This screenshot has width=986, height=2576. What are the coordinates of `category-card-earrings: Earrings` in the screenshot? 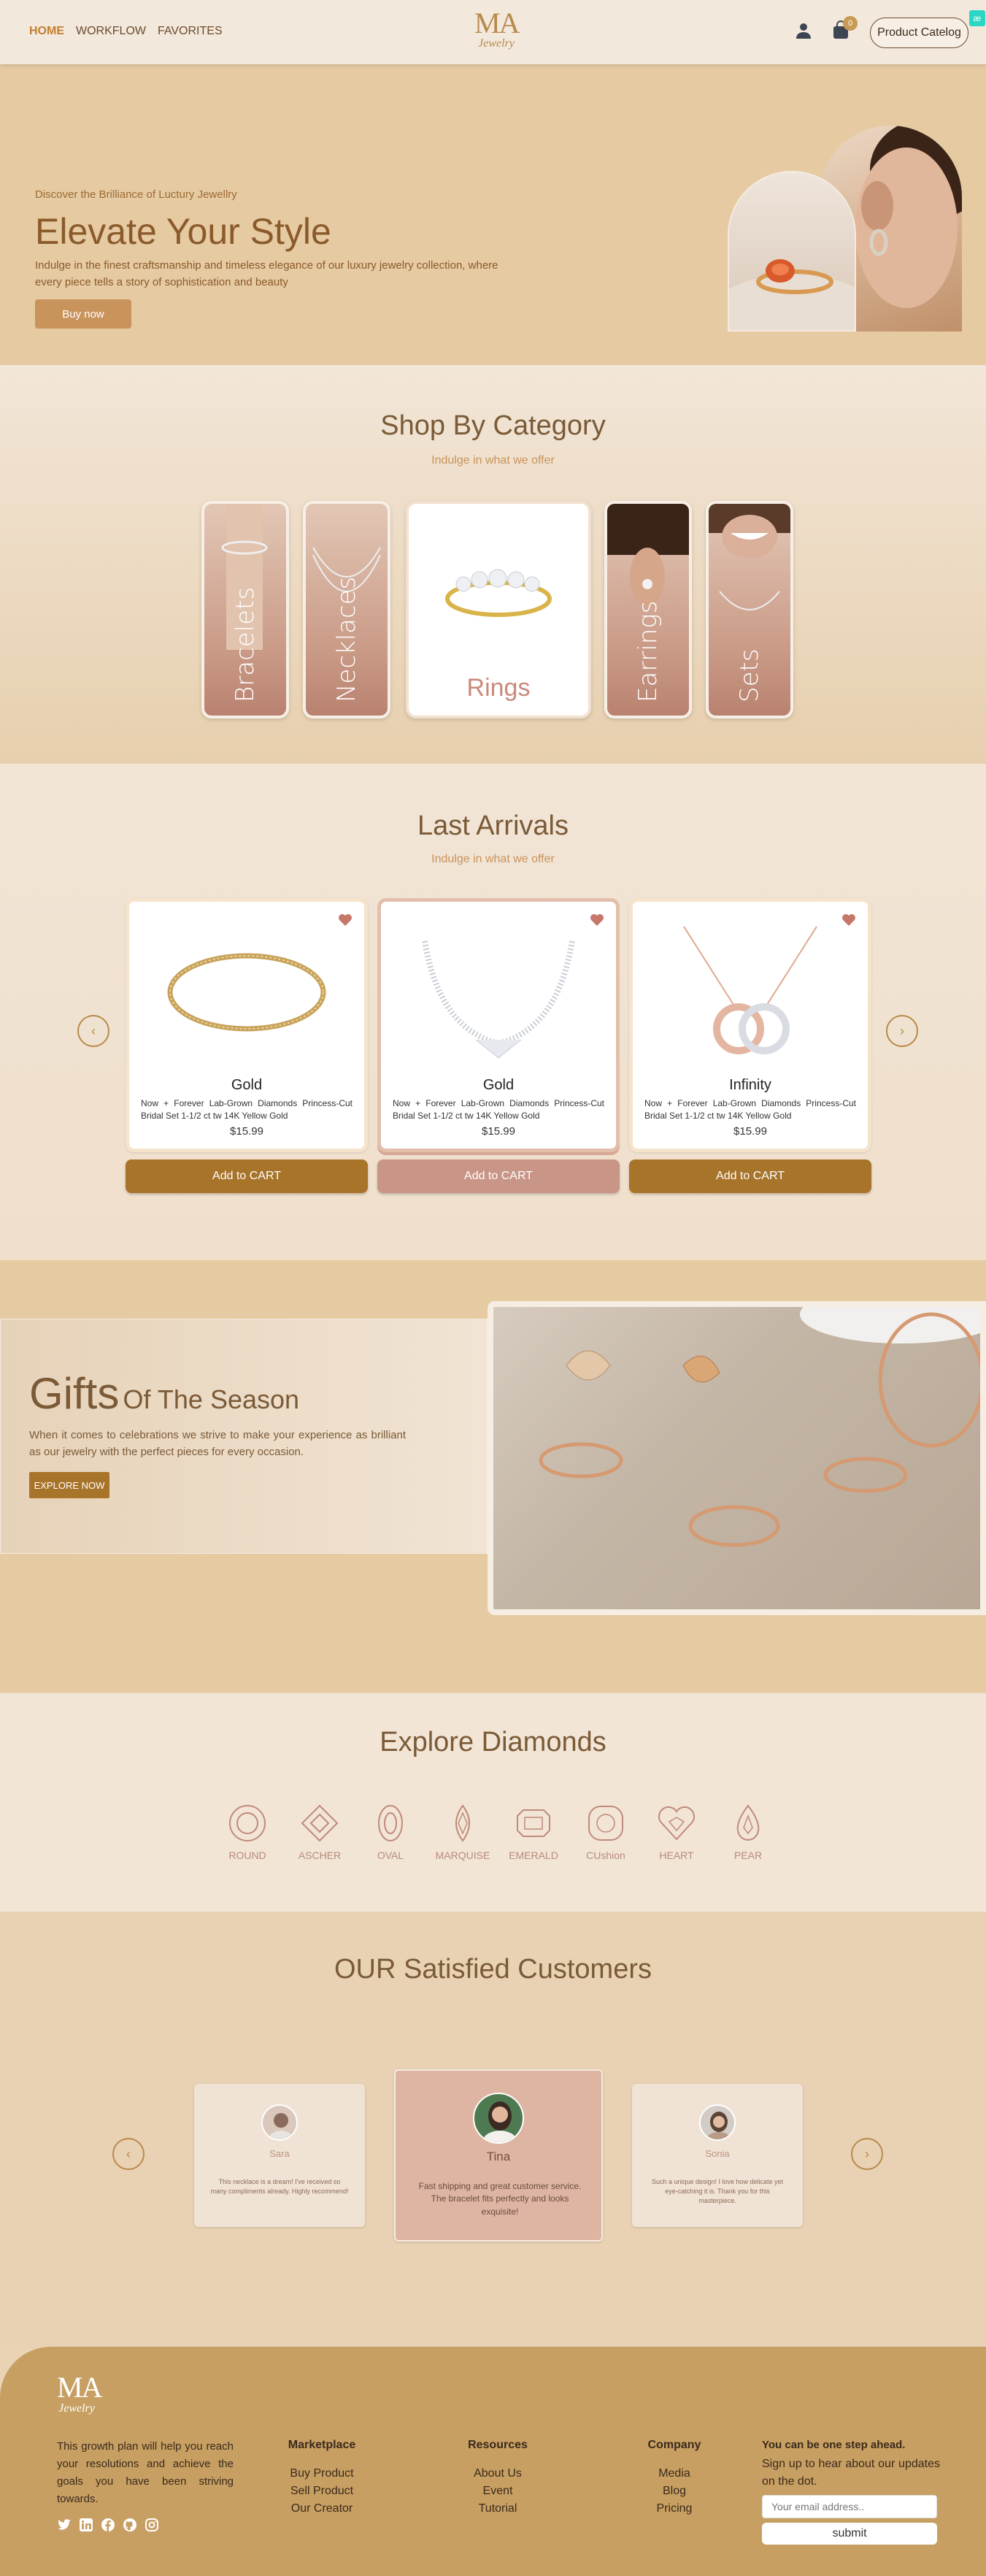 It's located at (648, 609).